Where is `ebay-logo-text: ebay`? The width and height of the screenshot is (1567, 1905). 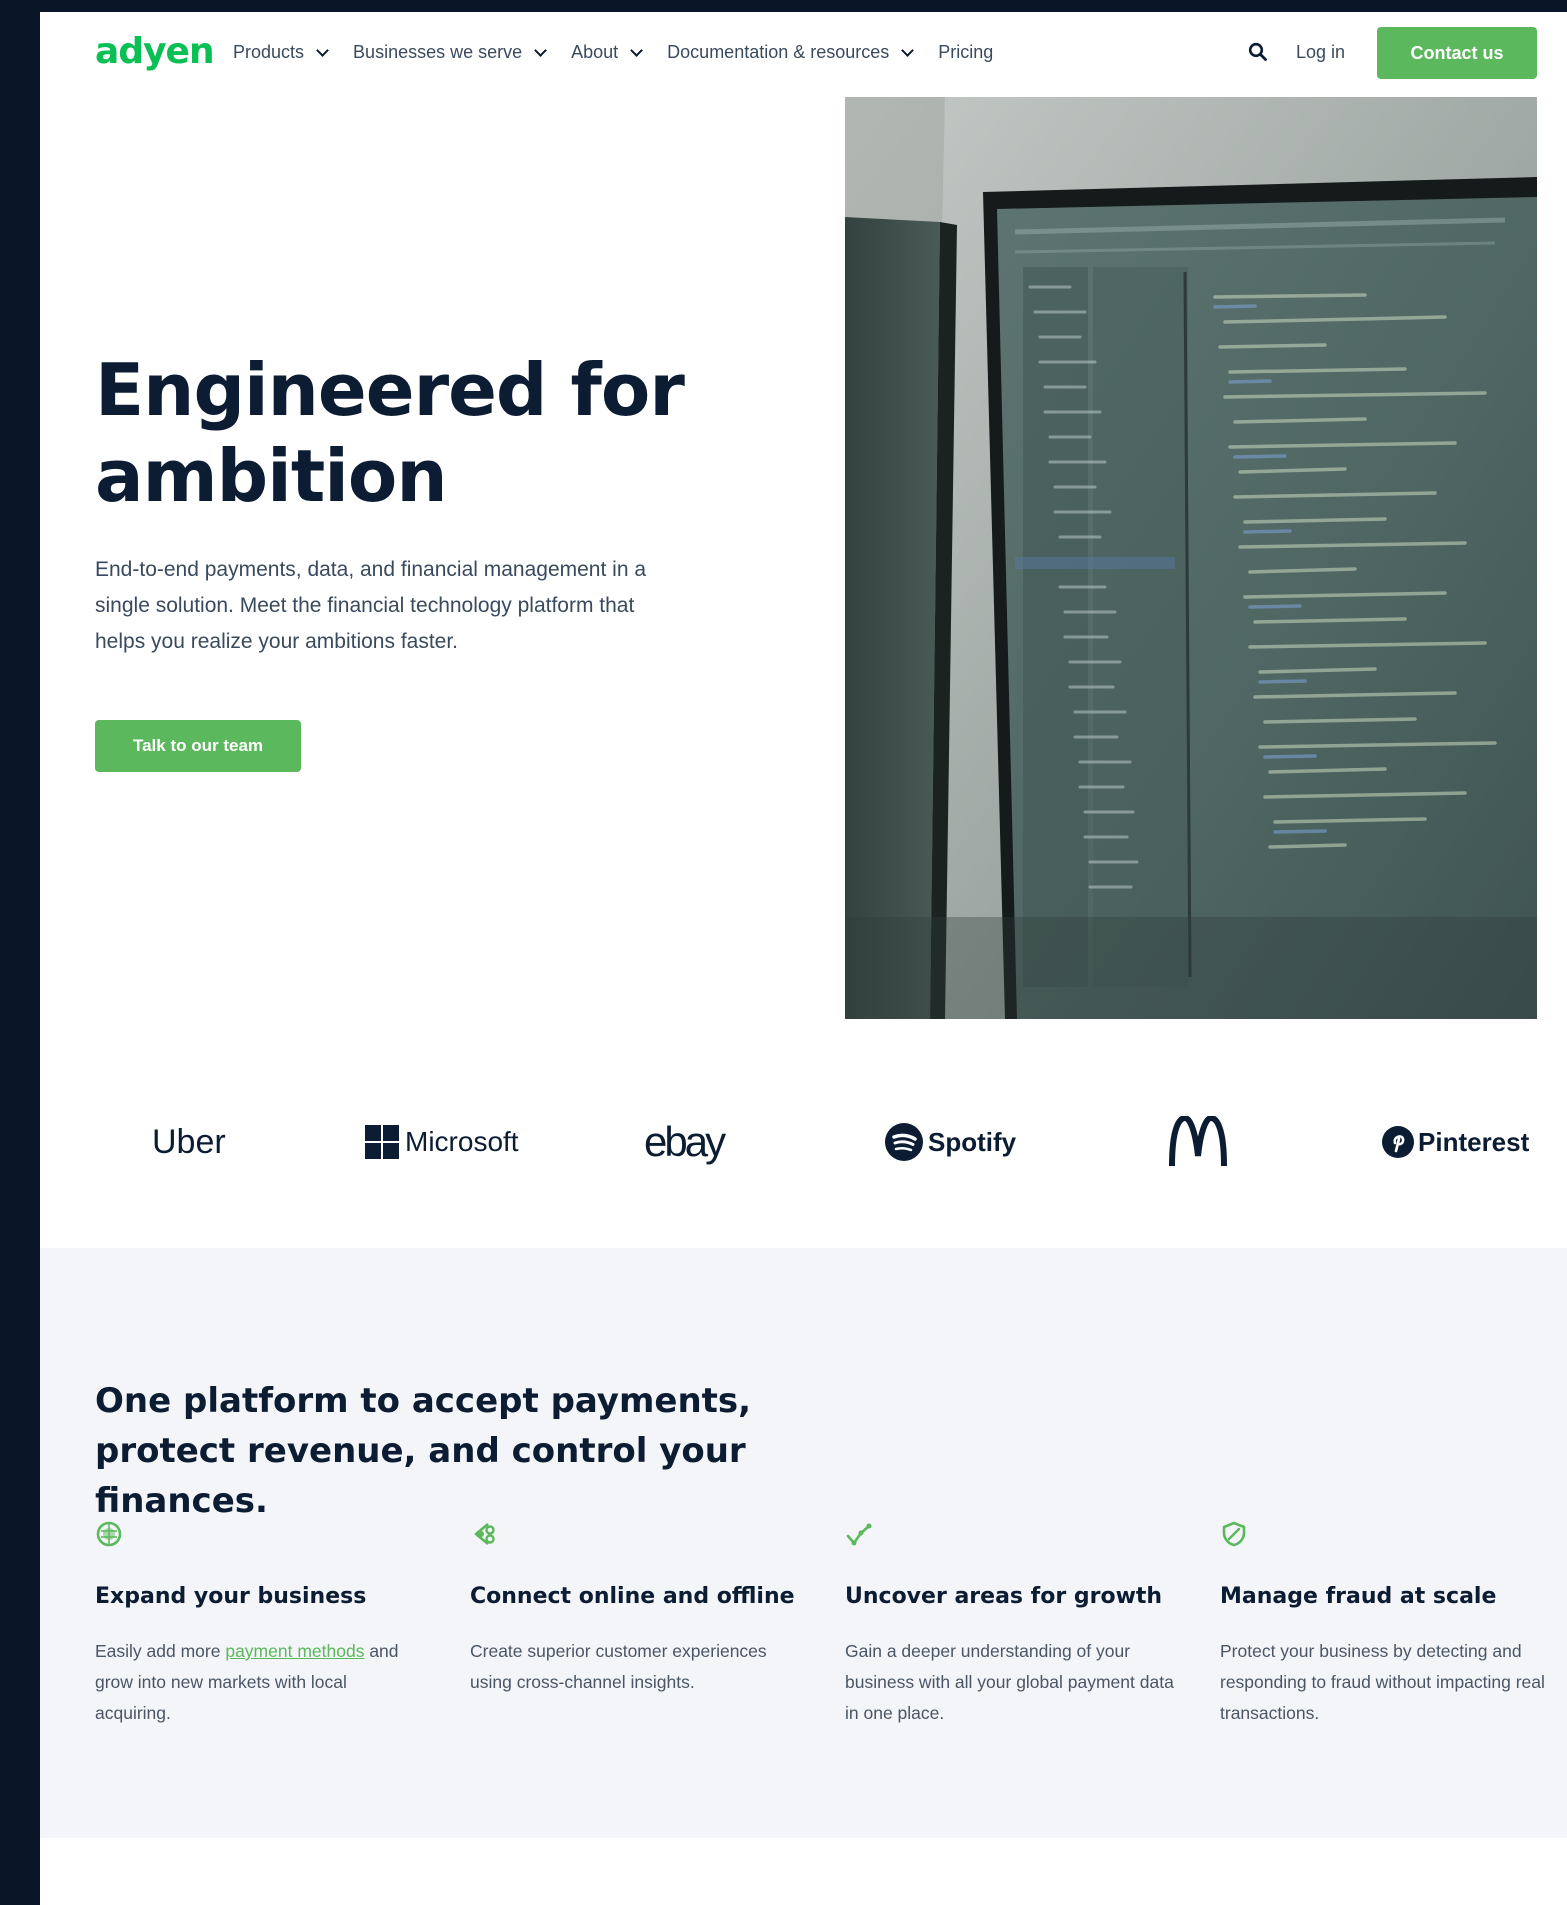 ebay-logo-text: ebay is located at coordinates (685, 1141).